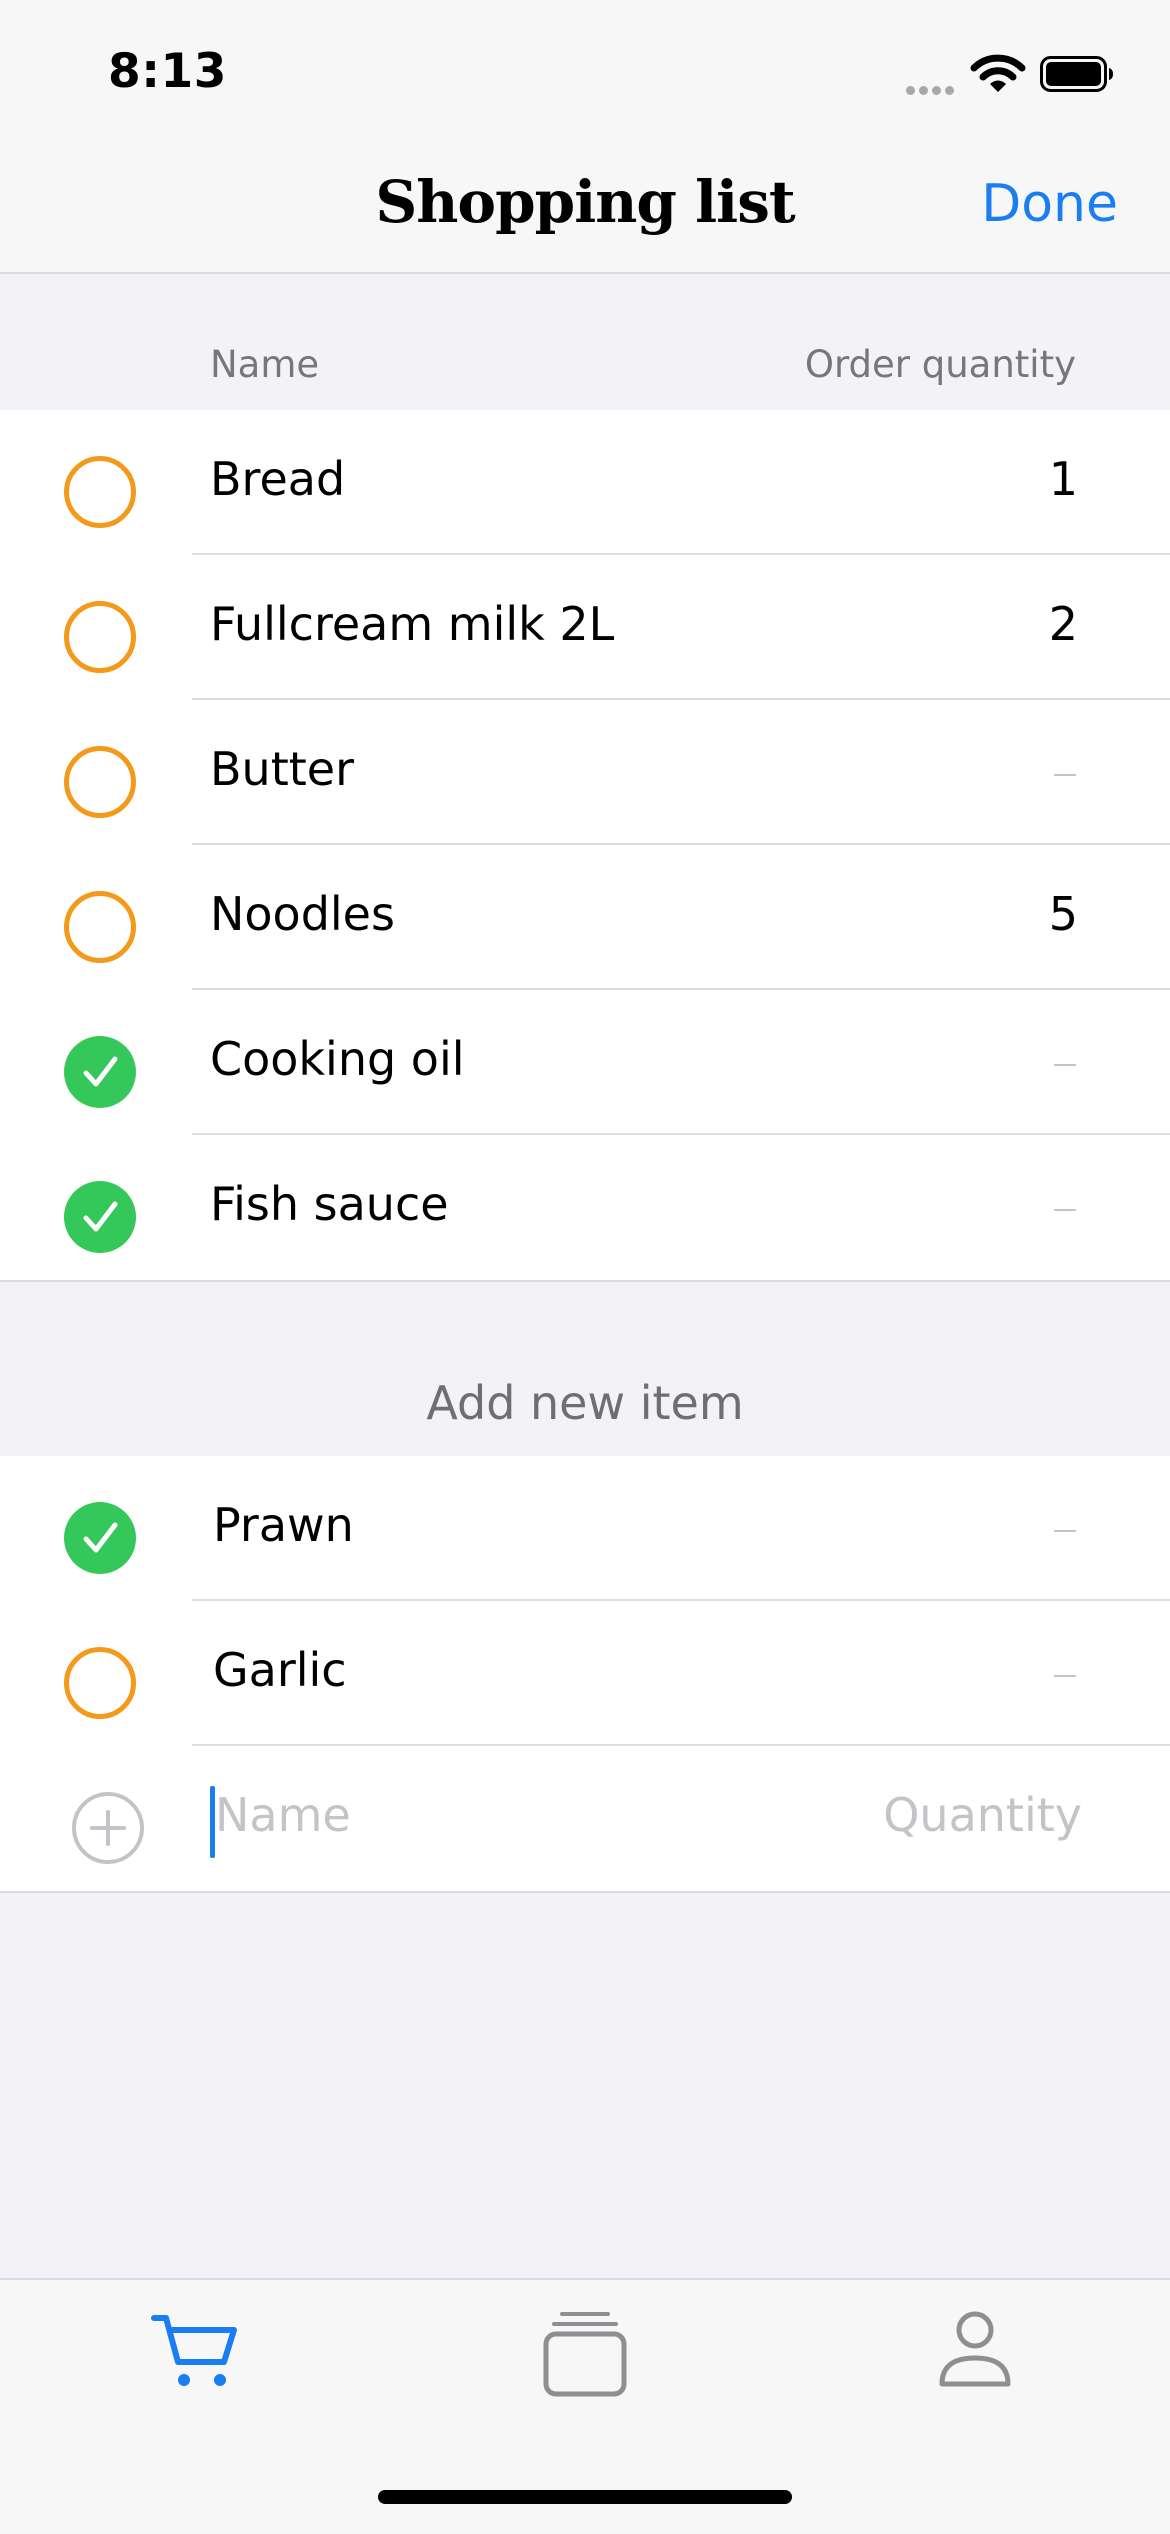 The width and height of the screenshot is (1170, 2534). Describe the element at coordinates (585, 482) in the screenshot. I see `list-item: Bread 1` at that location.